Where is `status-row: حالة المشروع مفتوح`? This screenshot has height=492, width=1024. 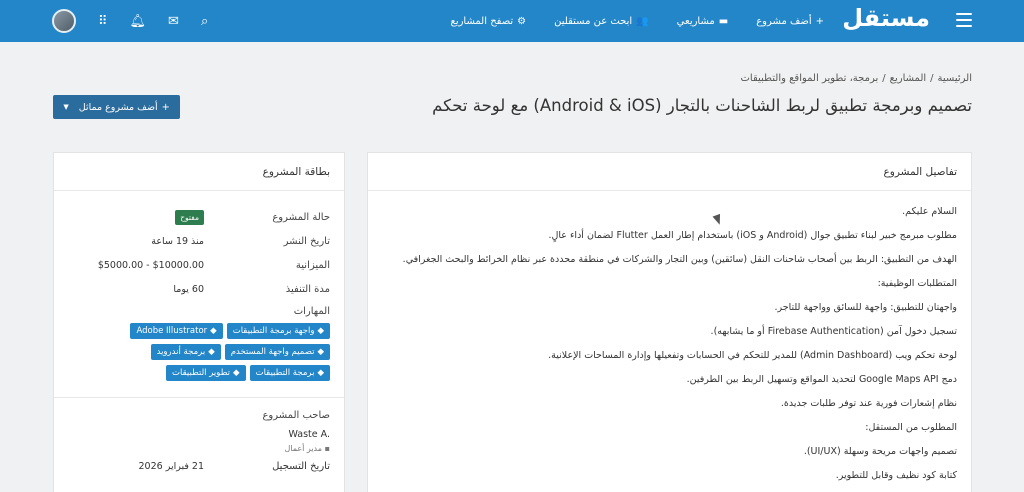
status-row: حالة المشروع مفتوح is located at coordinates (199, 217).